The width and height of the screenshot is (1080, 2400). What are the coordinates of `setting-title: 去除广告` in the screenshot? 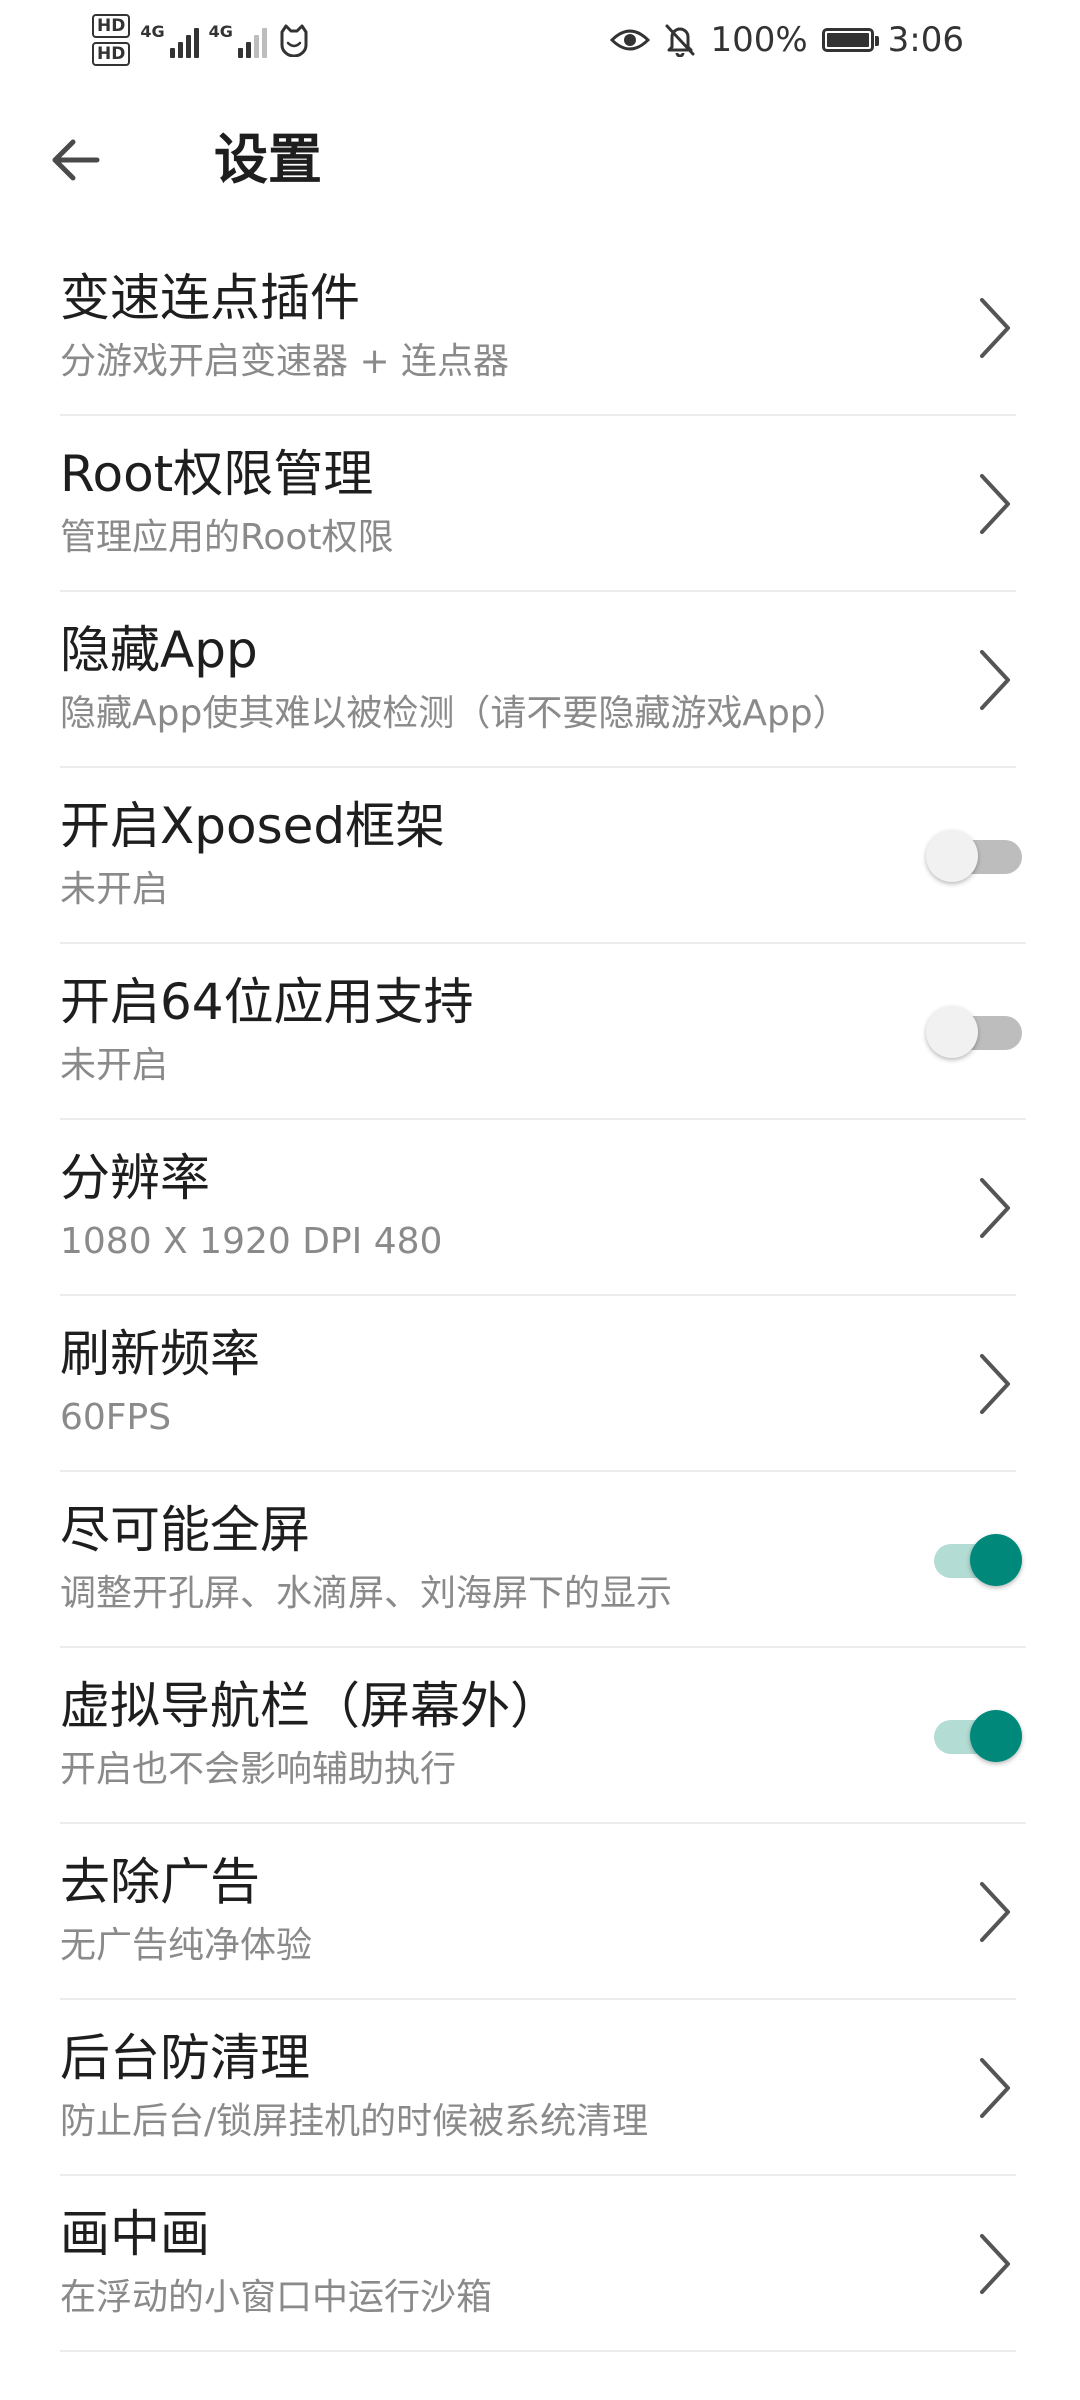 It's located at (160, 1882).